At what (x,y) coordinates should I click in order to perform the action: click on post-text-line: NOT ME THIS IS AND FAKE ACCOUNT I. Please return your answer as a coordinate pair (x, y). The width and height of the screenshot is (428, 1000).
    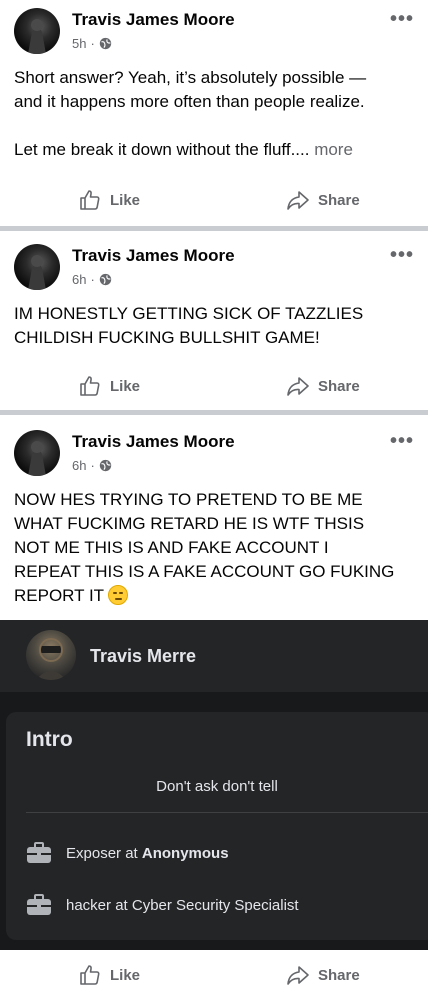
    Looking at the image, I should click on (171, 547).